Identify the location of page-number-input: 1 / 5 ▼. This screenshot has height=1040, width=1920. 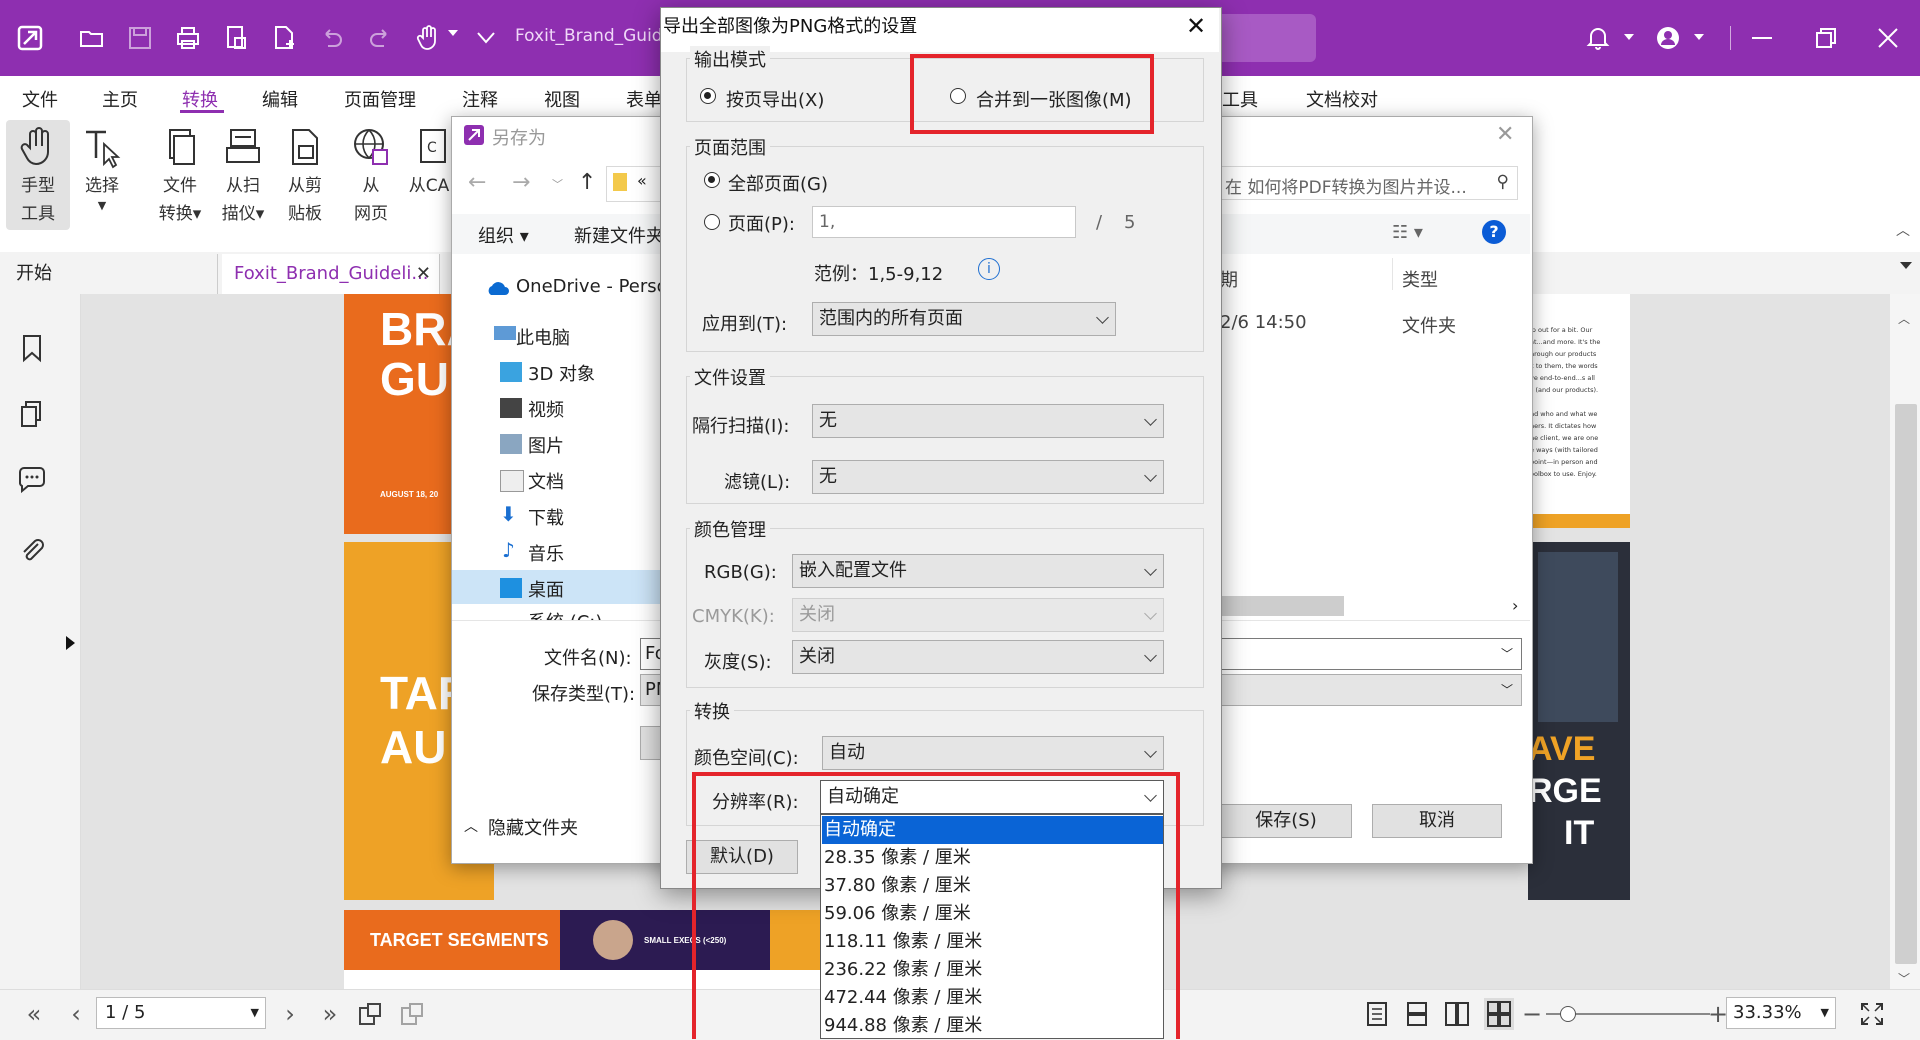
(181, 1013).